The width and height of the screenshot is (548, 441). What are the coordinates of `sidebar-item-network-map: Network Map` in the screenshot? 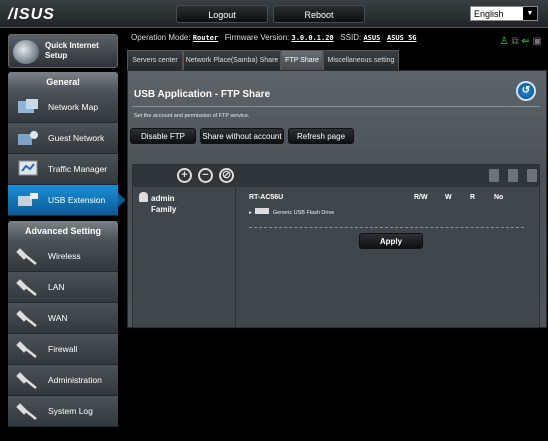 It's located at (63, 107).